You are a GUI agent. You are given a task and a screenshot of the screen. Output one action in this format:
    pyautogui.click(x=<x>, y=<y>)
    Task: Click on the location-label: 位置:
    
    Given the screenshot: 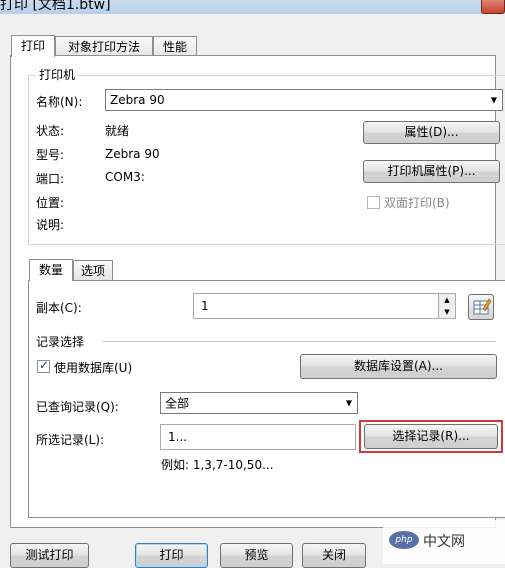 What is the action you would take?
    pyautogui.click(x=50, y=203)
    